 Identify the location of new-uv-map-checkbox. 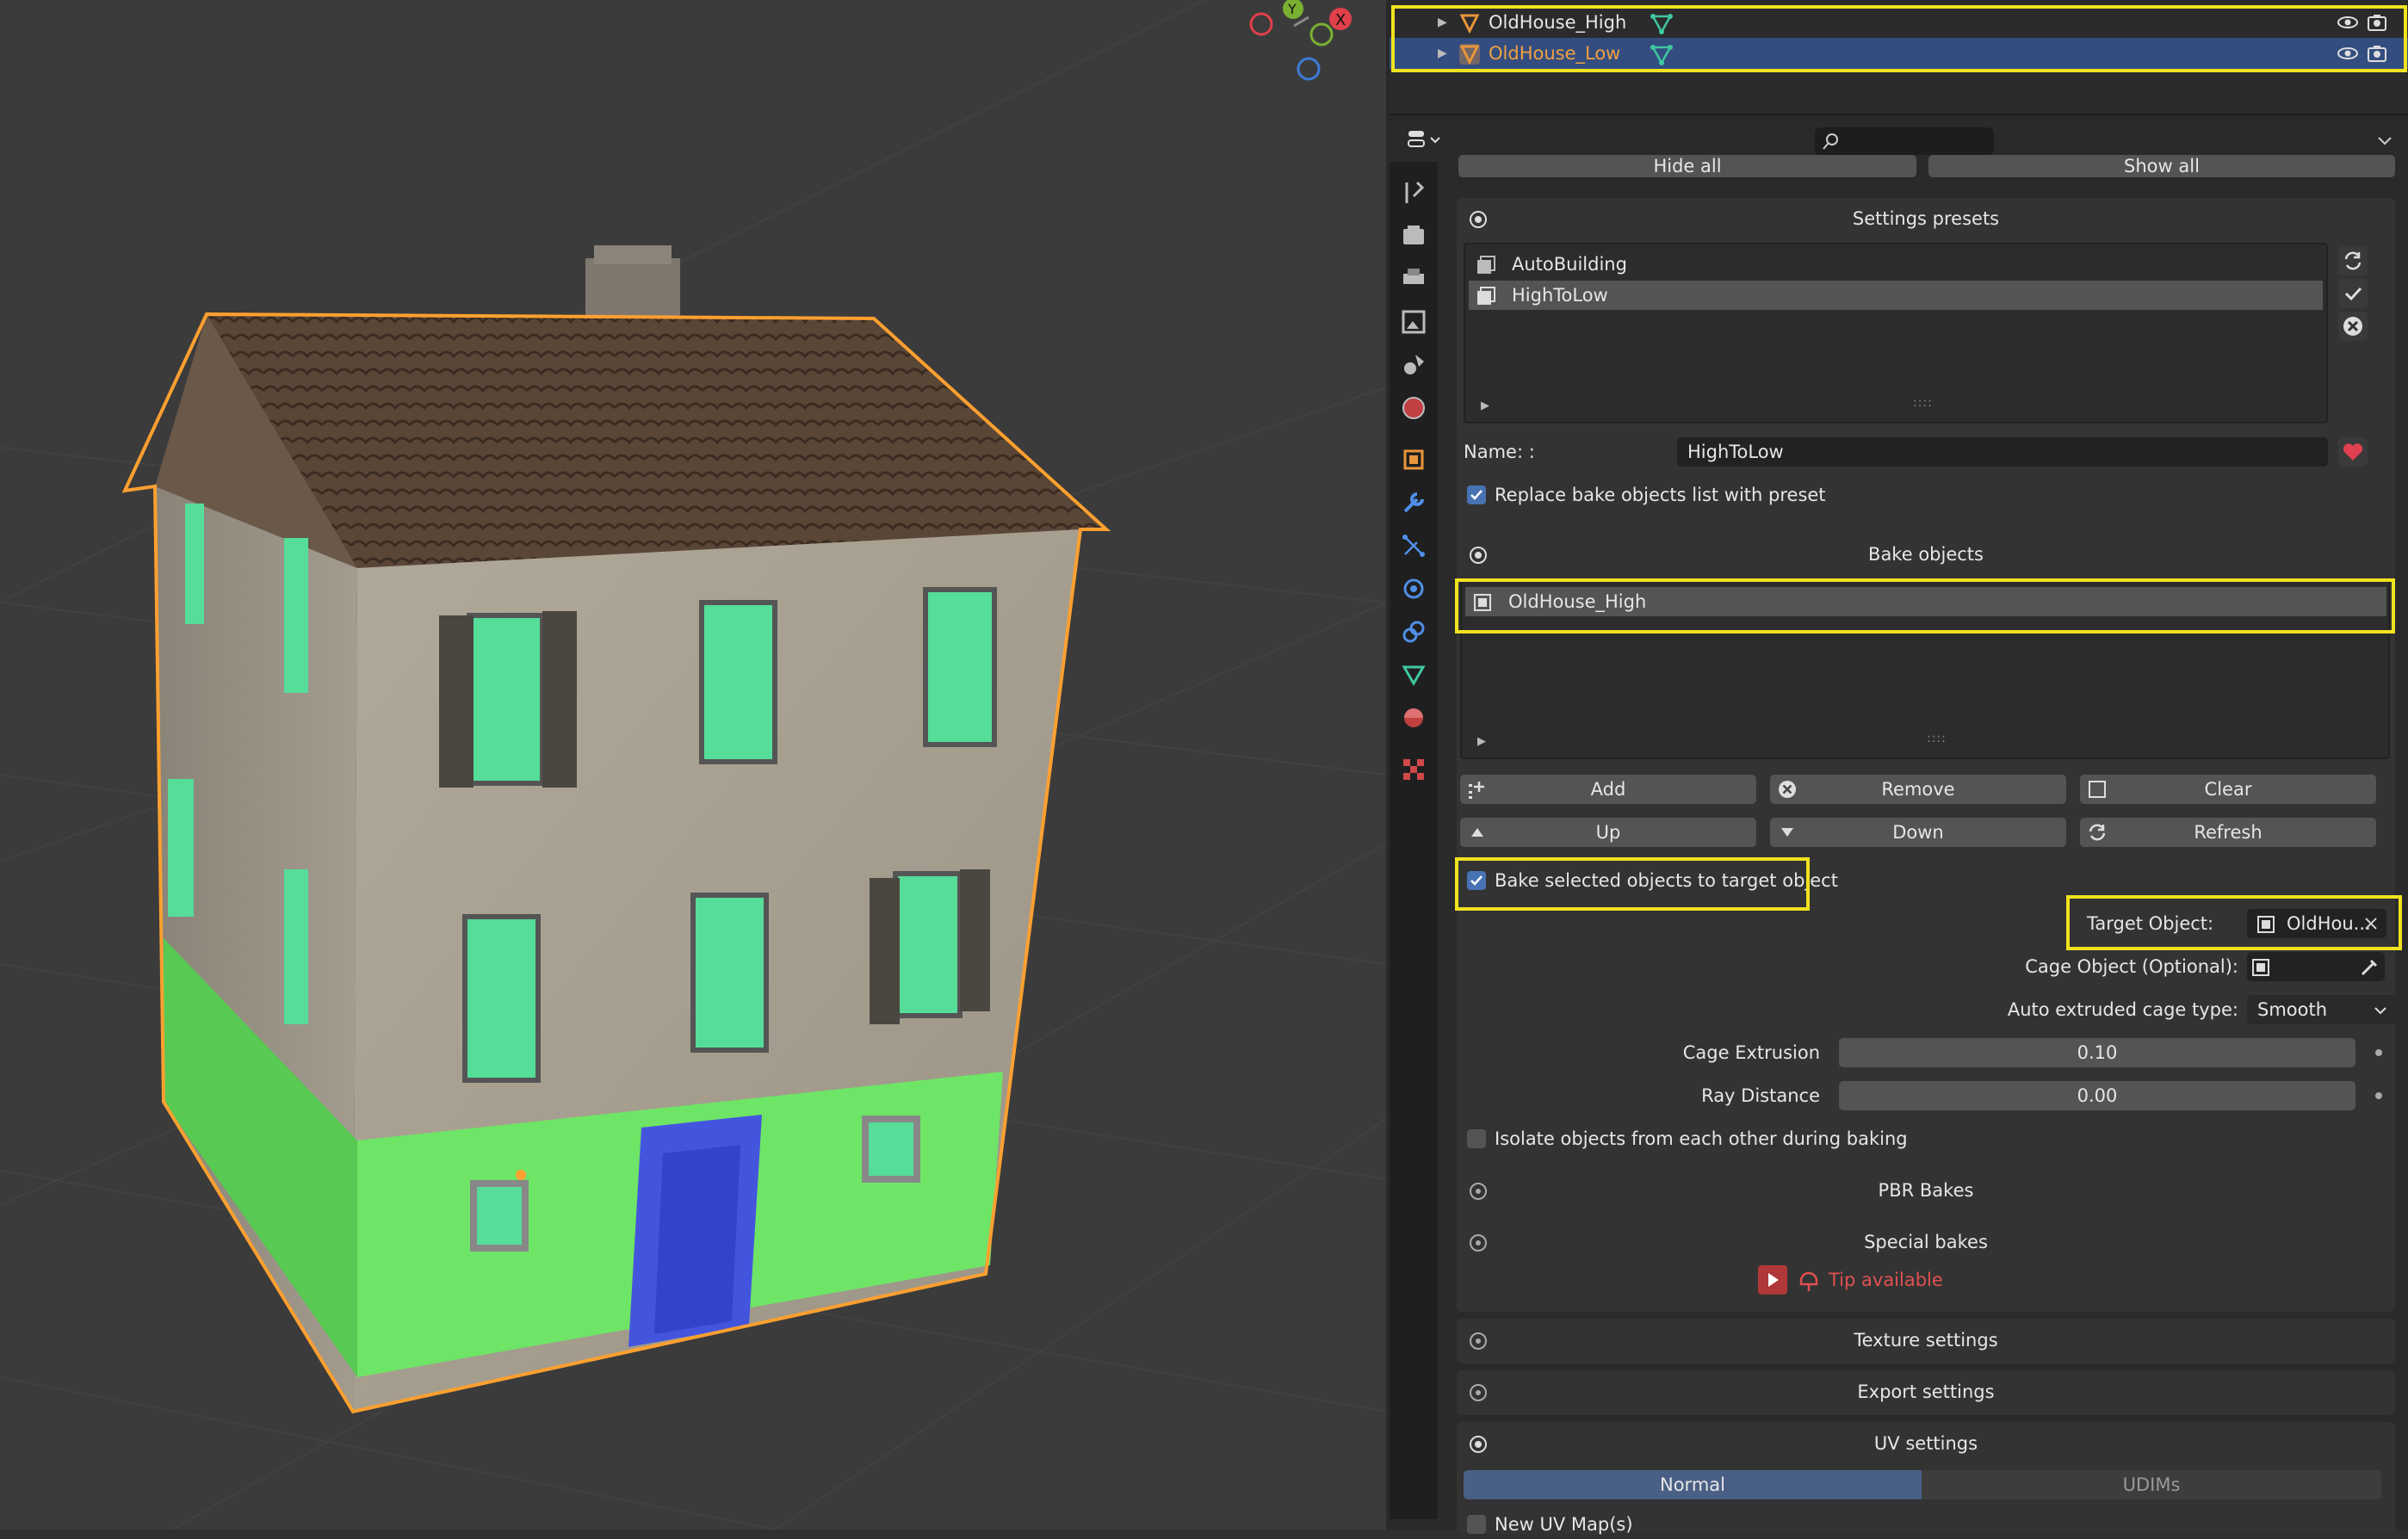
(1476, 1524).